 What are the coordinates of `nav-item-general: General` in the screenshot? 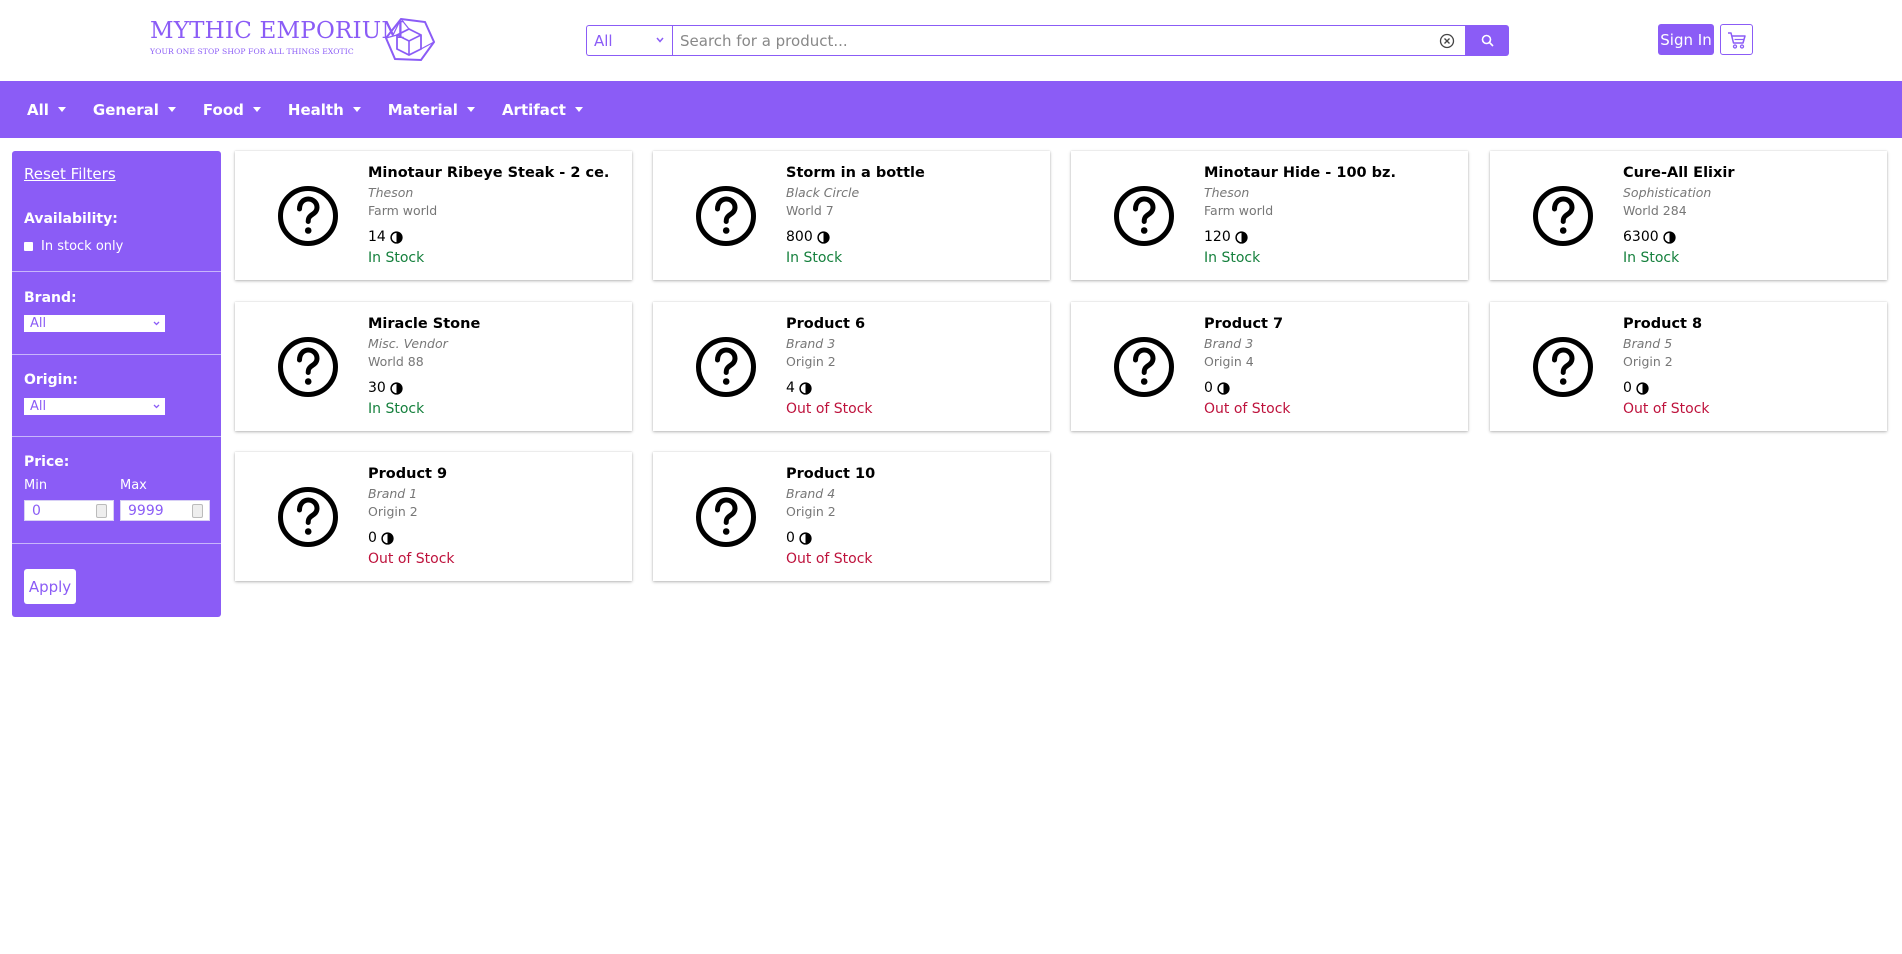 It's located at (134, 110).